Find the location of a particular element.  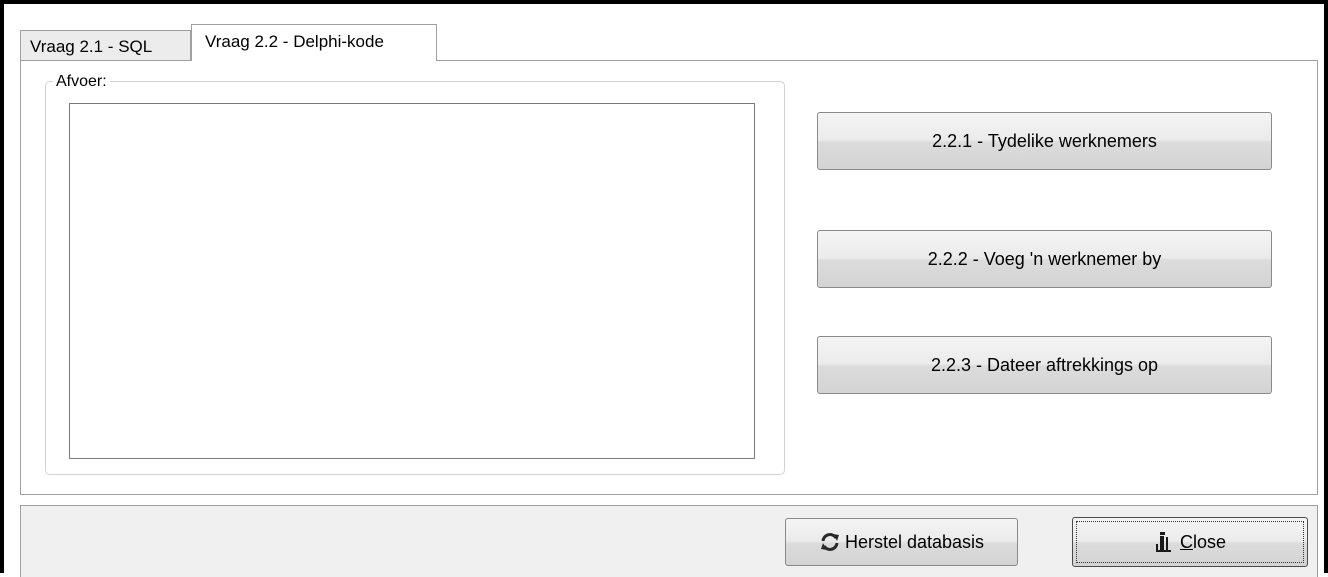

add-employee-button: 2.2.2 - Voeg 'n werknemer by is located at coordinates (1044, 259).